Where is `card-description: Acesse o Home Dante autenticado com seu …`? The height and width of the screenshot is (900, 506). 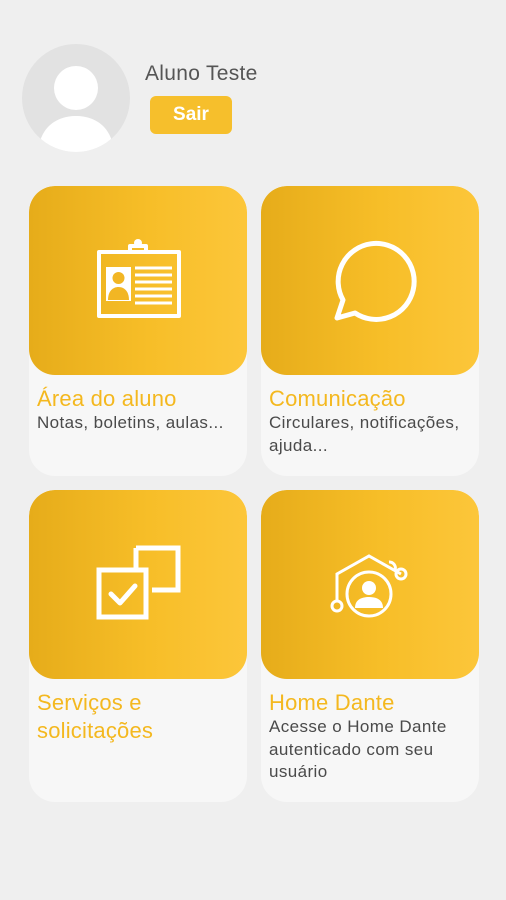
card-description: Acesse o Home Dante autenticado com seu … is located at coordinates (358, 749).